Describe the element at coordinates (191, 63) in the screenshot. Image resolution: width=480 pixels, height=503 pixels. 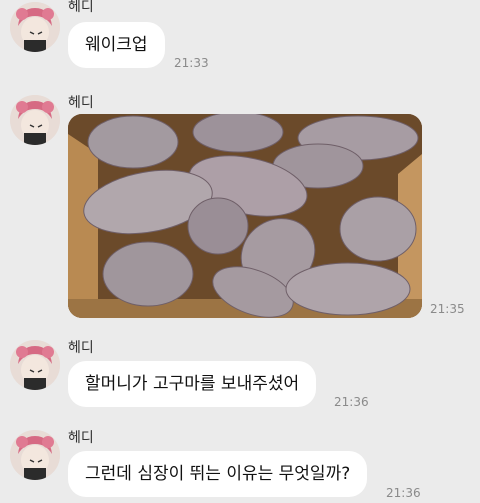
I see `message-time: 21:33` at that location.